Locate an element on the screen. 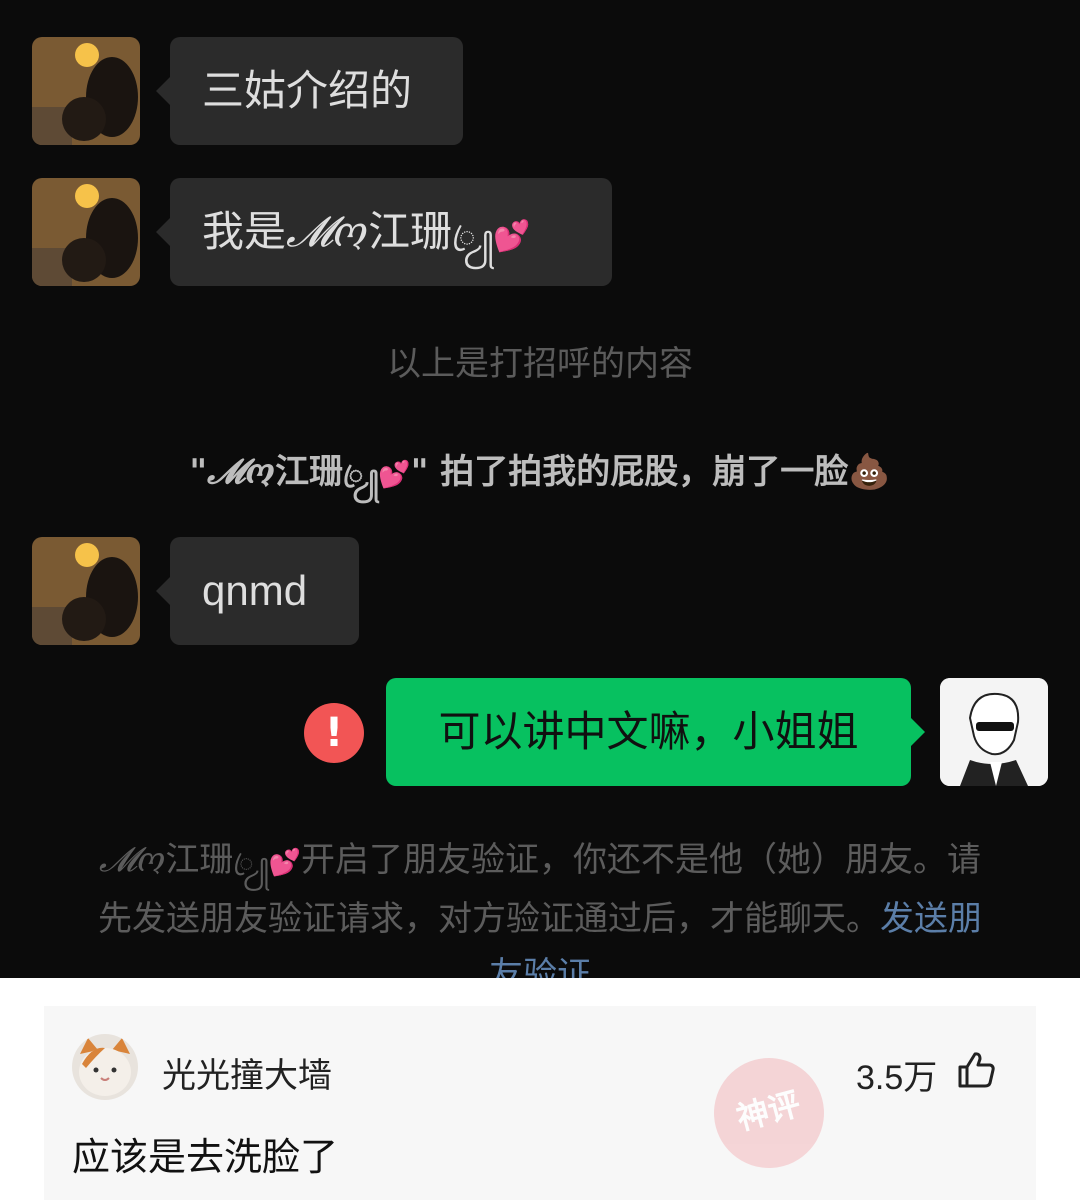 This screenshot has height=1200, width=1080. message-bubble: 我是𝓜ო江珊ꦿ ꦾ💕 is located at coordinates (384, 232).